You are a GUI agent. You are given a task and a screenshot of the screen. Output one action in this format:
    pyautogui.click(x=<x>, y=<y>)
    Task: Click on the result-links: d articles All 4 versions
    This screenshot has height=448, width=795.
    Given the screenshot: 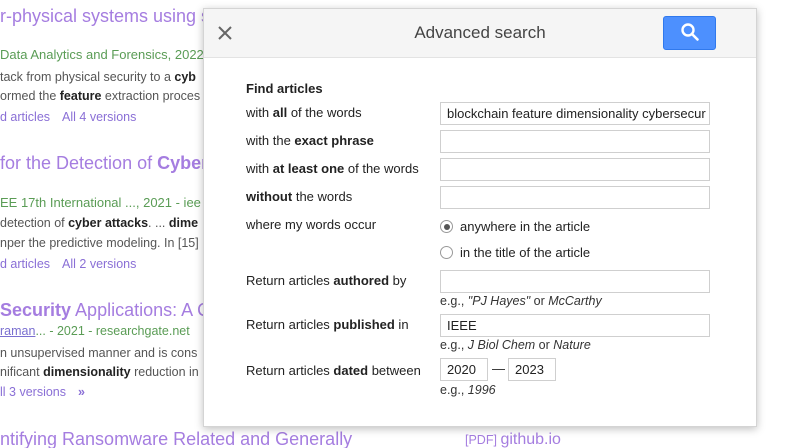 What is the action you would take?
    pyautogui.click(x=74, y=117)
    